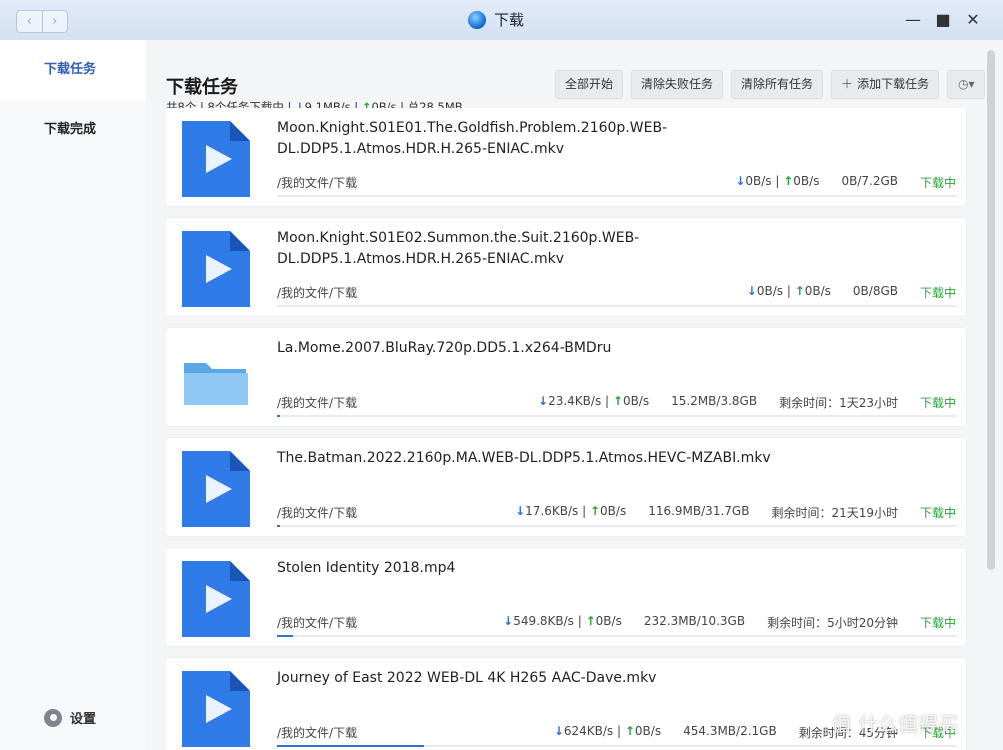  I want to click on task-name: Stolen Identity 2018.mp4, so click(366, 568).